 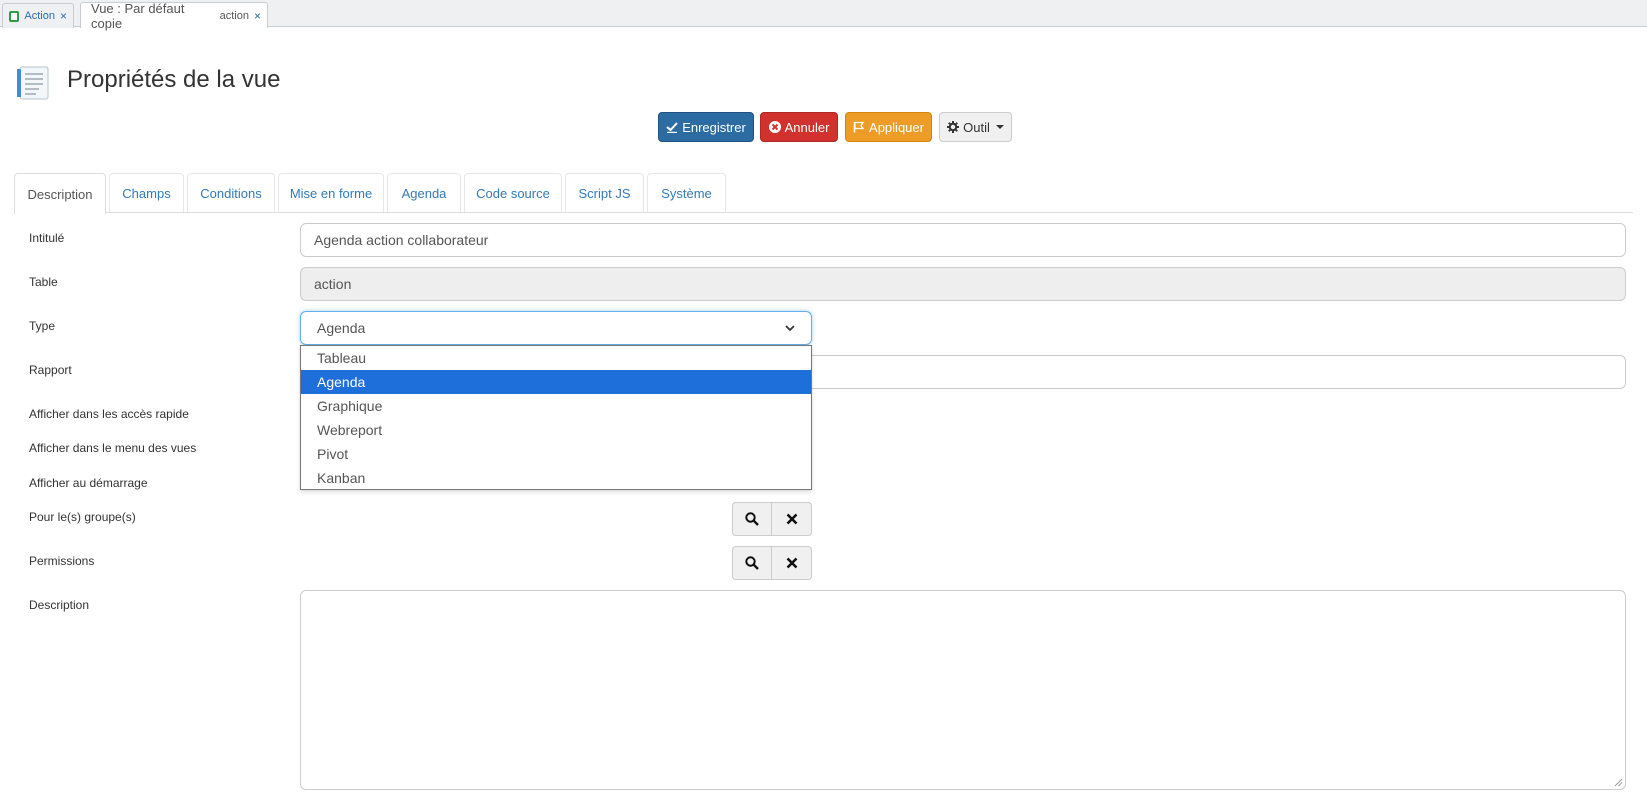 I want to click on window-tab-action: Action ×, so click(x=38, y=15).